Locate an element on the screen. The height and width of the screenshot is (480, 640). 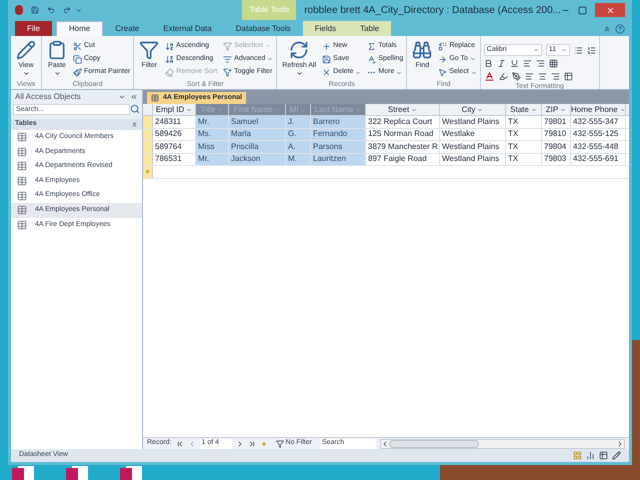
ribbon-tab: Fields is located at coordinates (325, 28).